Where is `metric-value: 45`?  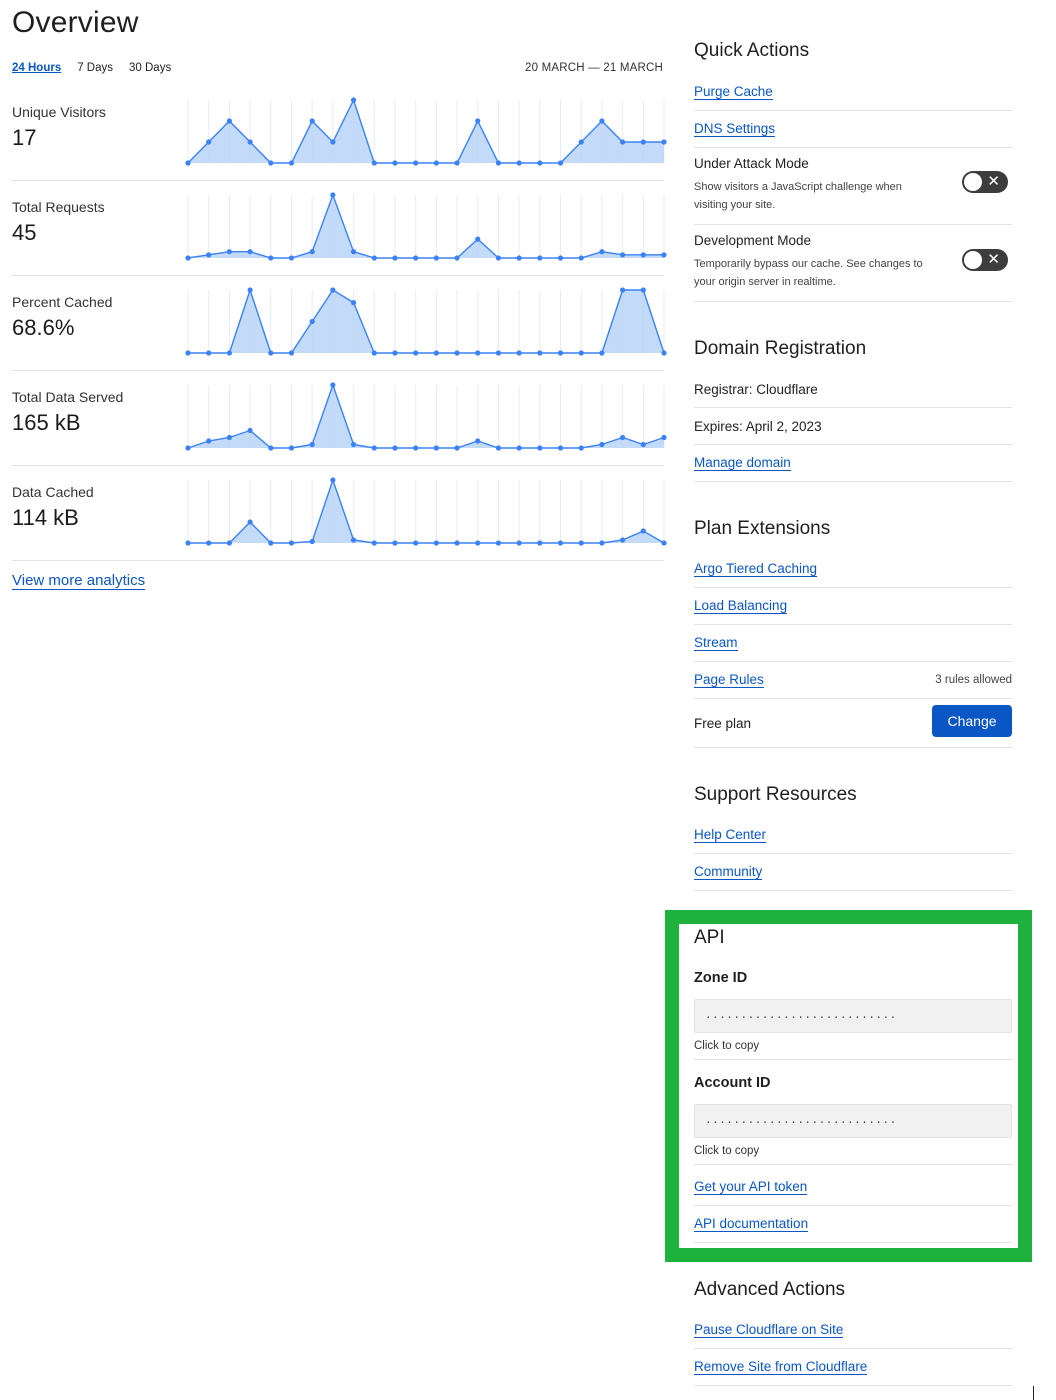
metric-value: 45 is located at coordinates (24, 232).